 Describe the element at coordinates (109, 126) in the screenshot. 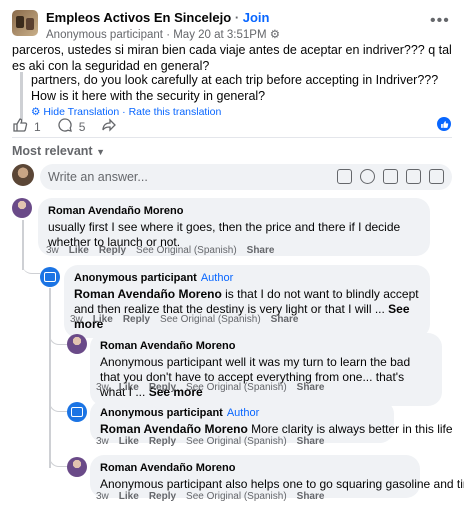

I see `share-icon` at that location.